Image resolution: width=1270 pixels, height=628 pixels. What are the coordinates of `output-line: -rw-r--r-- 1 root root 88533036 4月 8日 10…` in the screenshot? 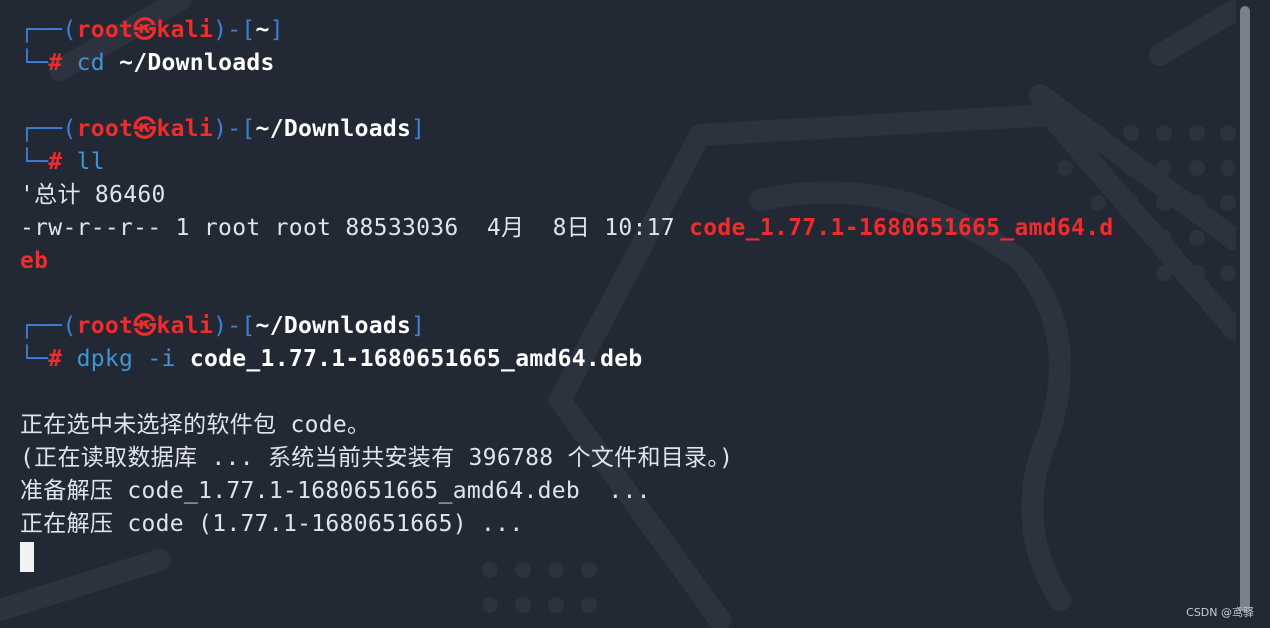 It's located at (567, 228).